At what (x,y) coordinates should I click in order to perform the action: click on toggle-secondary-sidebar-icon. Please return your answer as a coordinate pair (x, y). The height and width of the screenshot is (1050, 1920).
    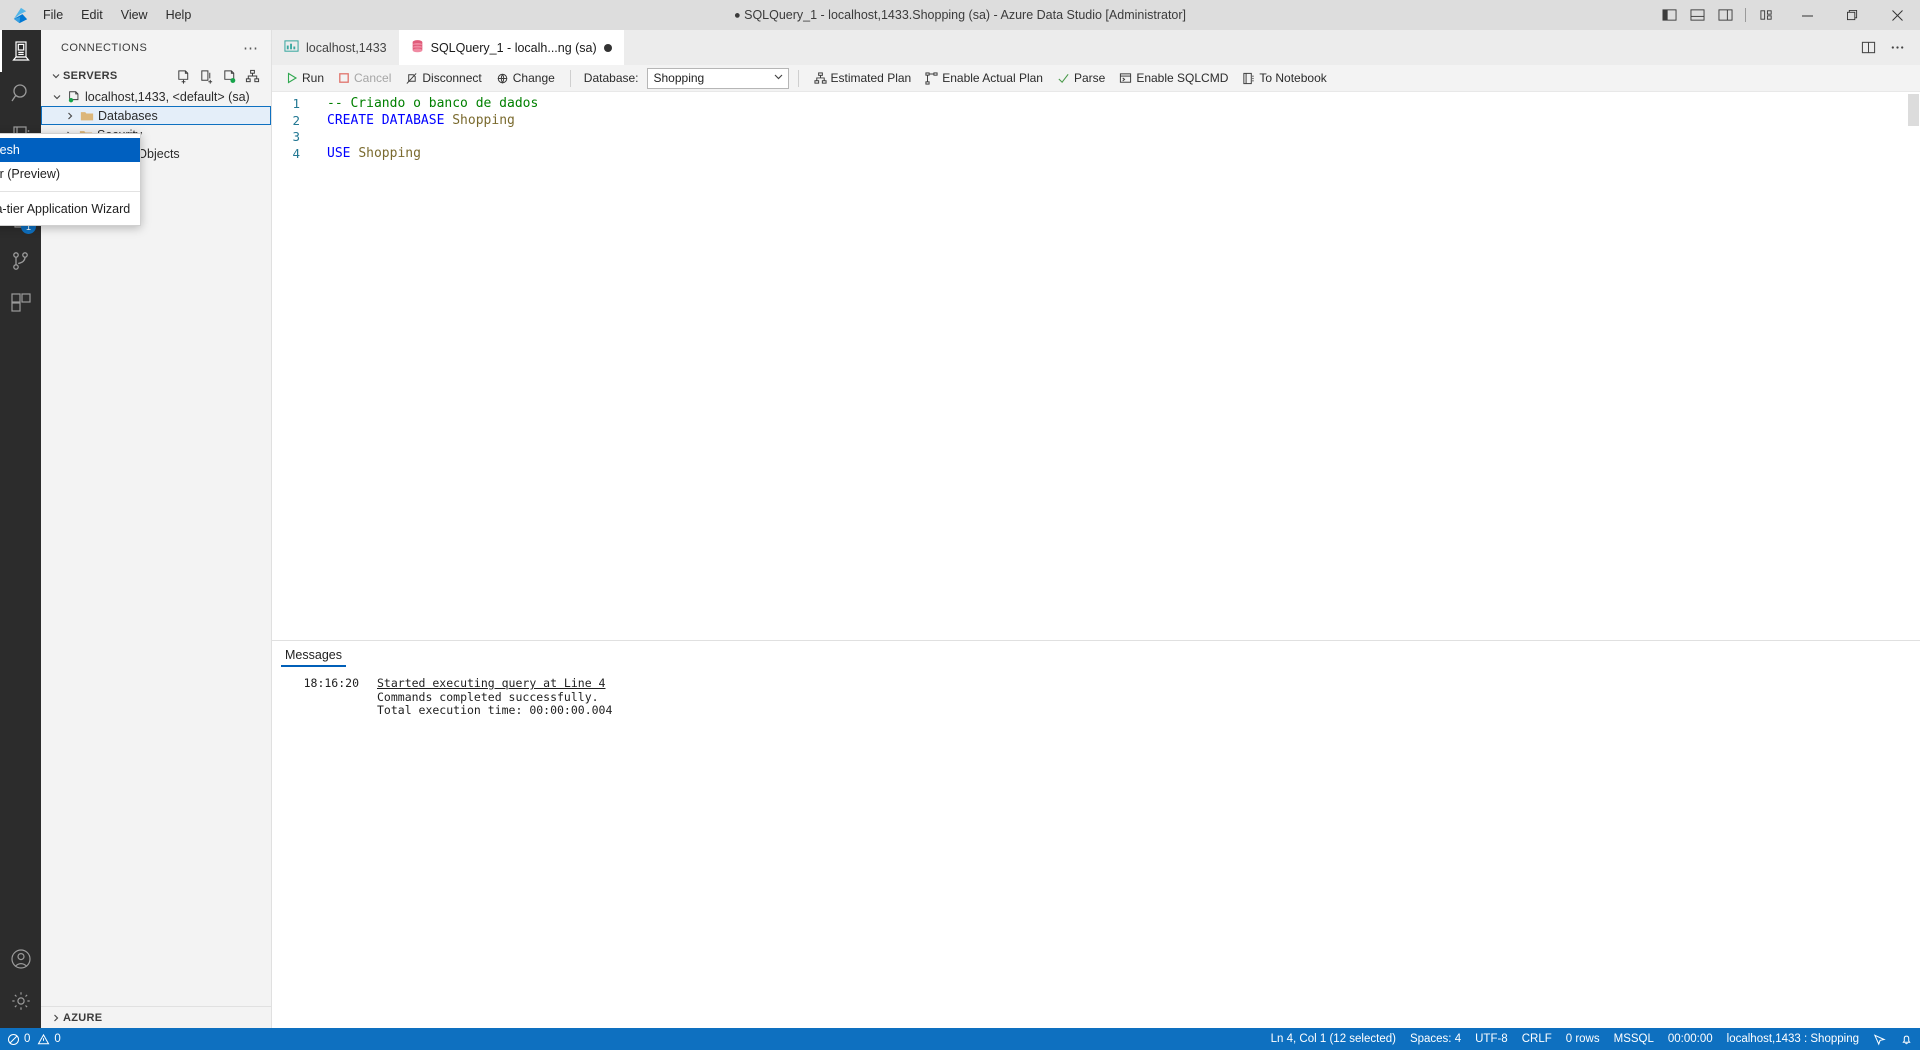
    Looking at the image, I should click on (1725, 15).